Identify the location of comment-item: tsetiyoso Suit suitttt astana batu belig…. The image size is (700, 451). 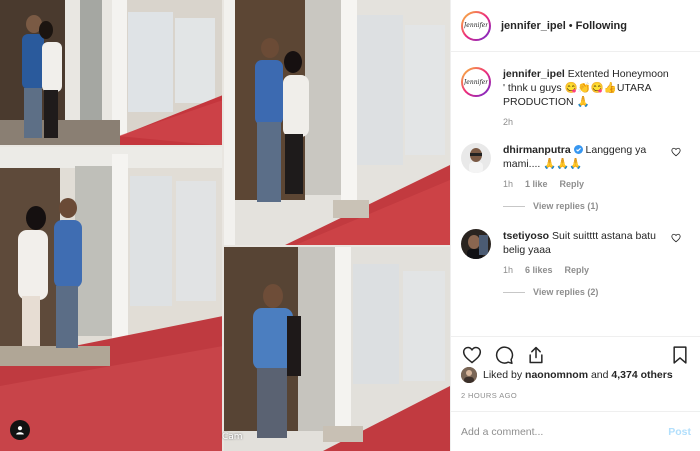
(576, 252).